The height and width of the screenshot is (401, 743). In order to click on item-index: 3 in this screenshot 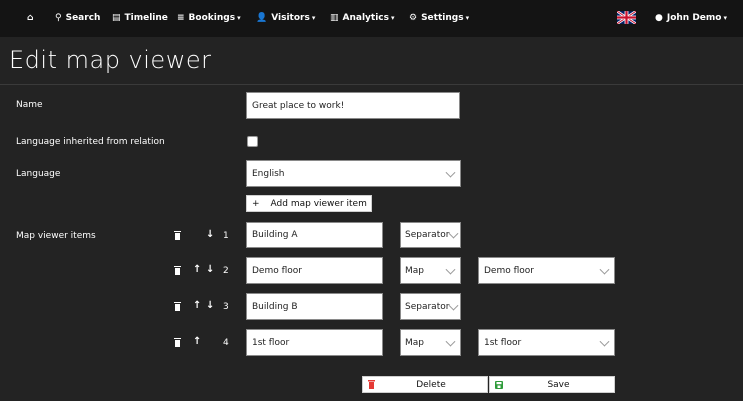, I will do `click(226, 307)`.